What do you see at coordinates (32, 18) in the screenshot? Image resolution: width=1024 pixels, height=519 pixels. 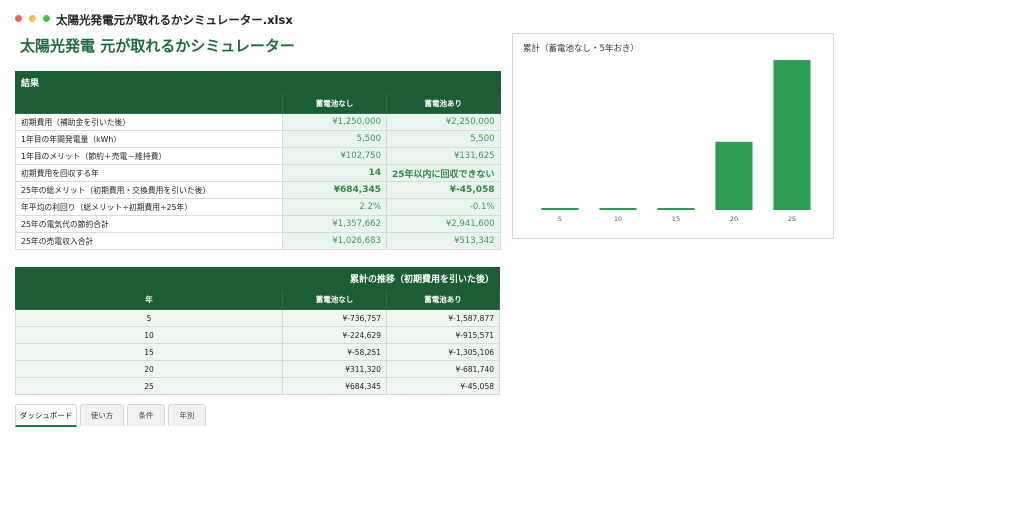 I see `minimize-window-button` at bounding box center [32, 18].